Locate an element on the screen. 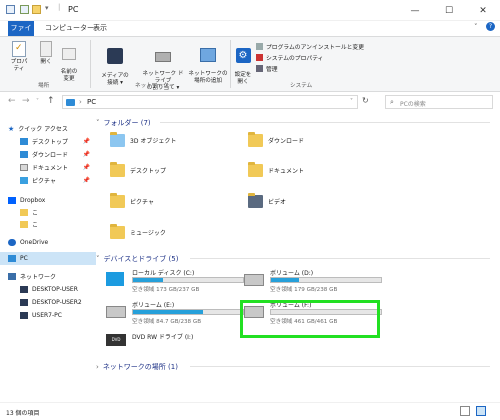 Image resolution: width=500 pixels, height=420 pixels. folder-downloads-label: ダウンロード is located at coordinates (286, 141).